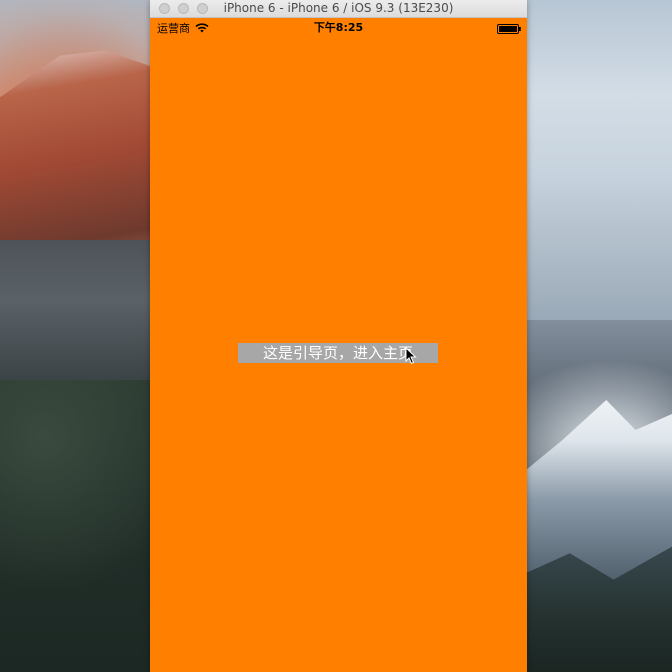  I want to click on window-title: iPhone 6 - iPhone 6 / iOS 9.3 (13E230), so click(338, 8).